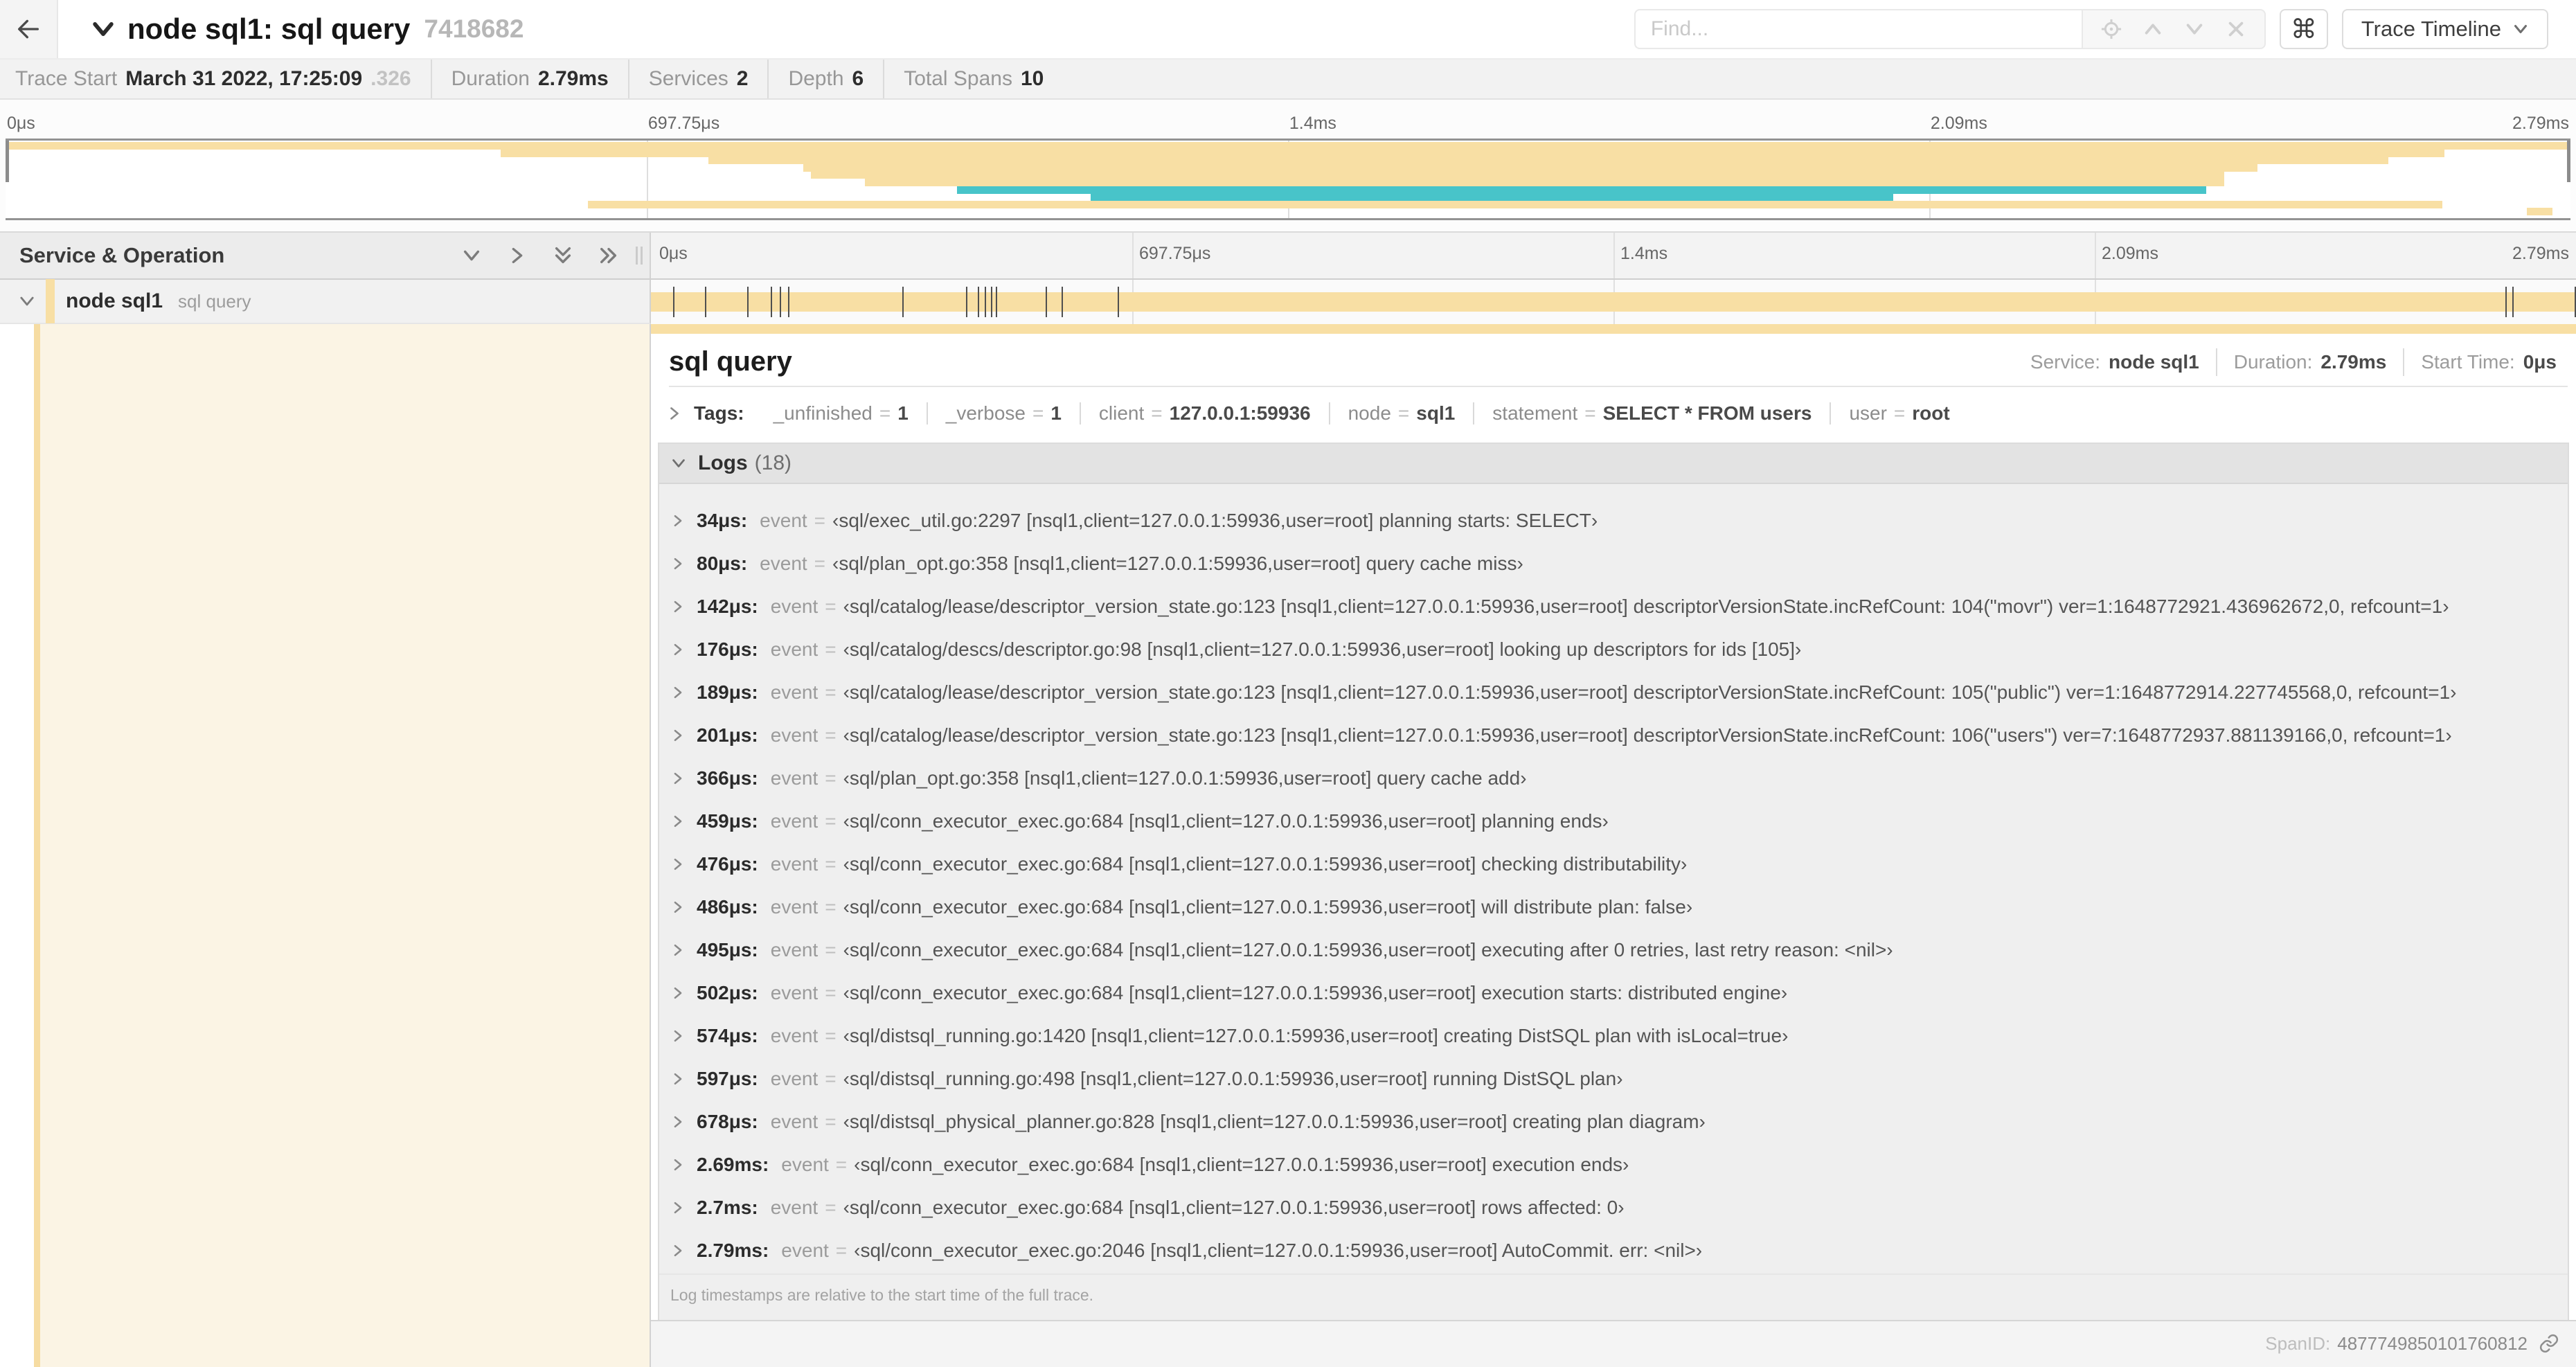 The height and width of the screenshot is (1367, 2576). Describe the element at coordinates (2540, 253) in the screenshot. I see `ruler-tick-label: 2.79ms` at that location.